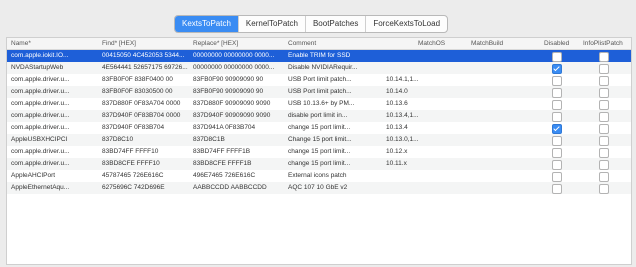 The width and height of the screenshot is (636, 267). I want to click on cell-comment: AQC 107 10 GbE v2, so click(330, 188).